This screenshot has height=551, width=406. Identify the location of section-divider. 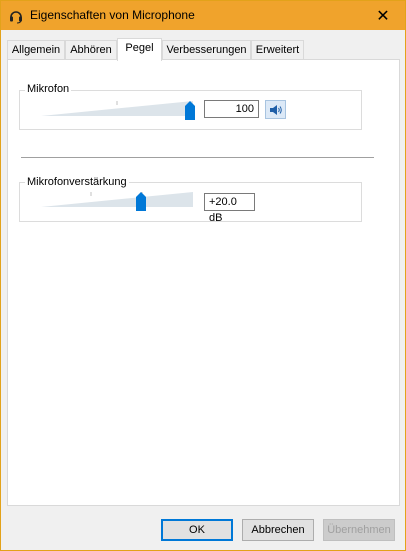
(197, 157).